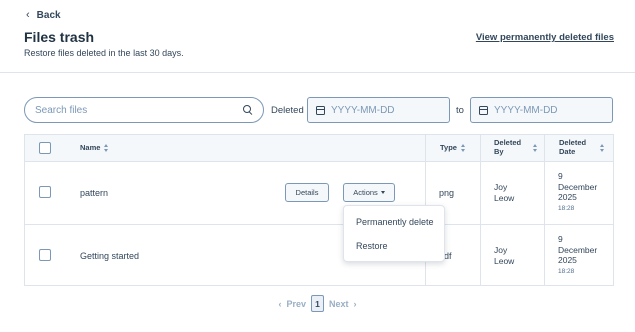  Describe the element at coordinates (394, 233) in the screenshot. I see `actions-dropdown-menu: Permanently delete Restore` at that location.